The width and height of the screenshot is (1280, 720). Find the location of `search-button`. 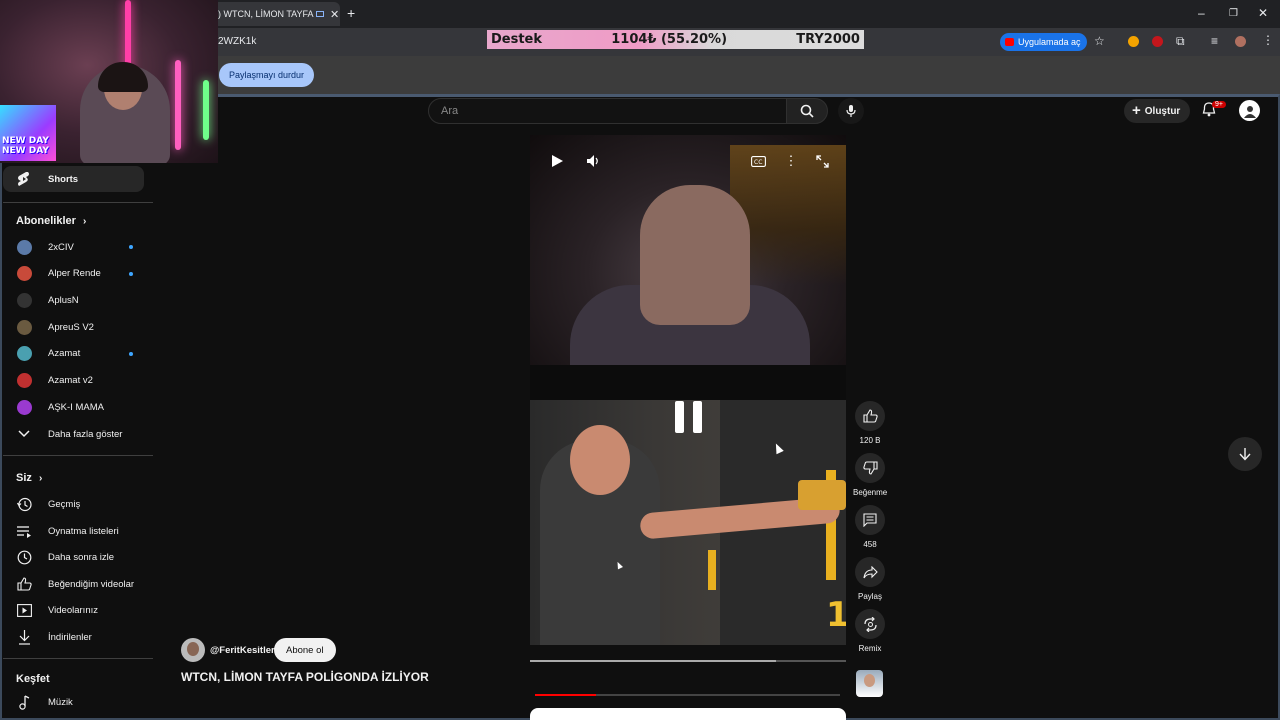

search-button is located at coordinates (807, 111).